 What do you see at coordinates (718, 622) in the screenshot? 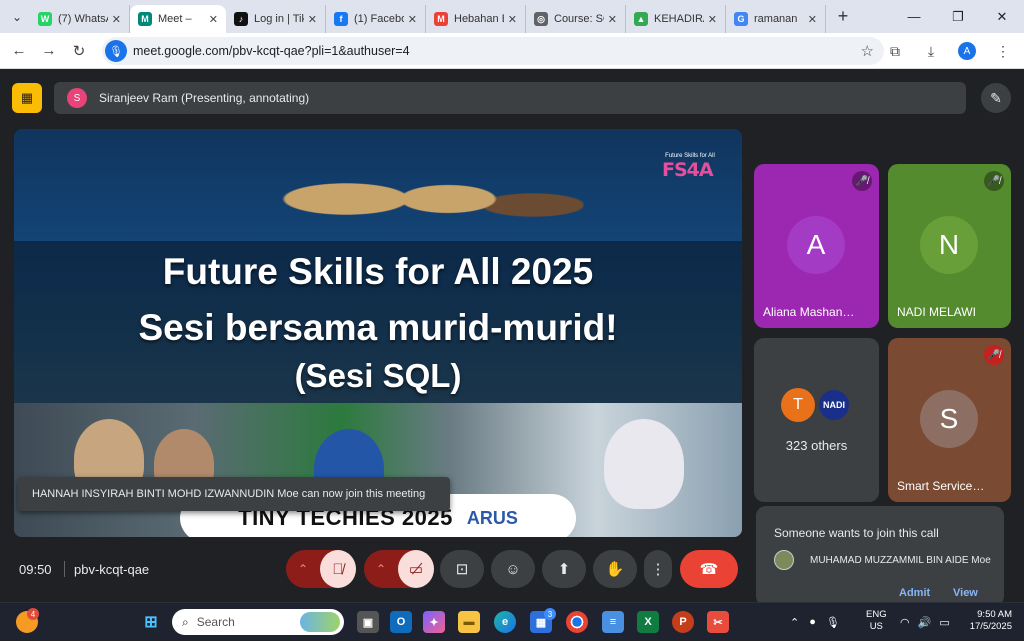
I see `snipping-tool-icon: ✂` at bounding box center [718, 622].